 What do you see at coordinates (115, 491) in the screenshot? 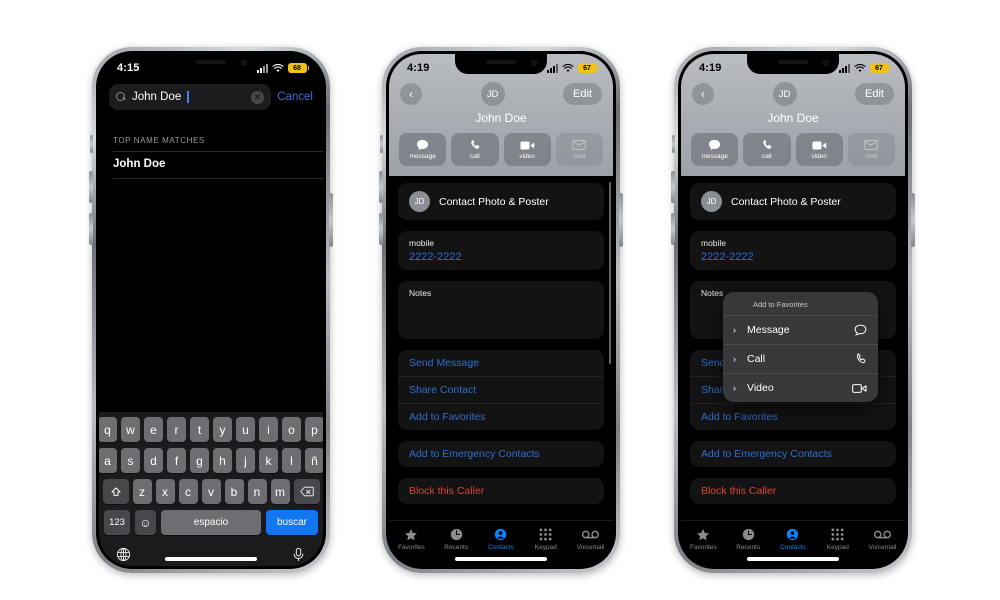
I see `shift-arrow-icon` at bounding box center [115, 491].